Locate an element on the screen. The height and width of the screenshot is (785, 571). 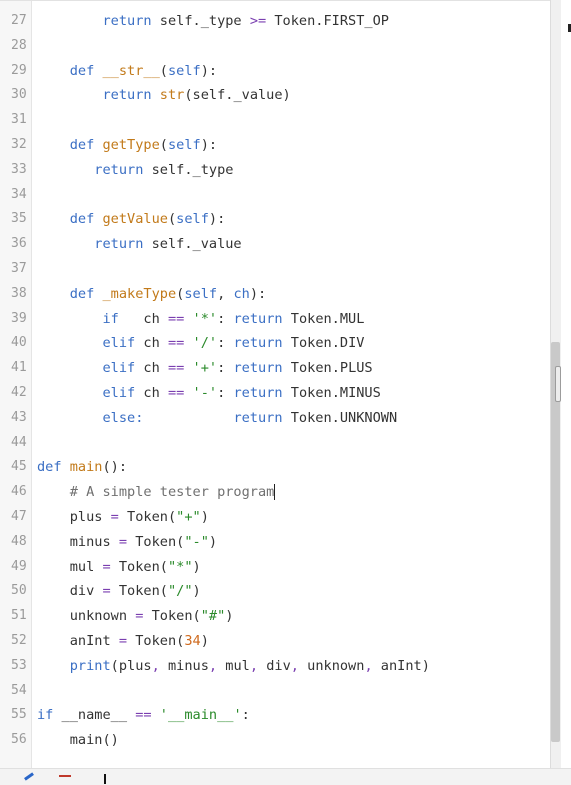
code-text: elif ch == '+': return Token.PLUS is located at coordinates (204, 368).